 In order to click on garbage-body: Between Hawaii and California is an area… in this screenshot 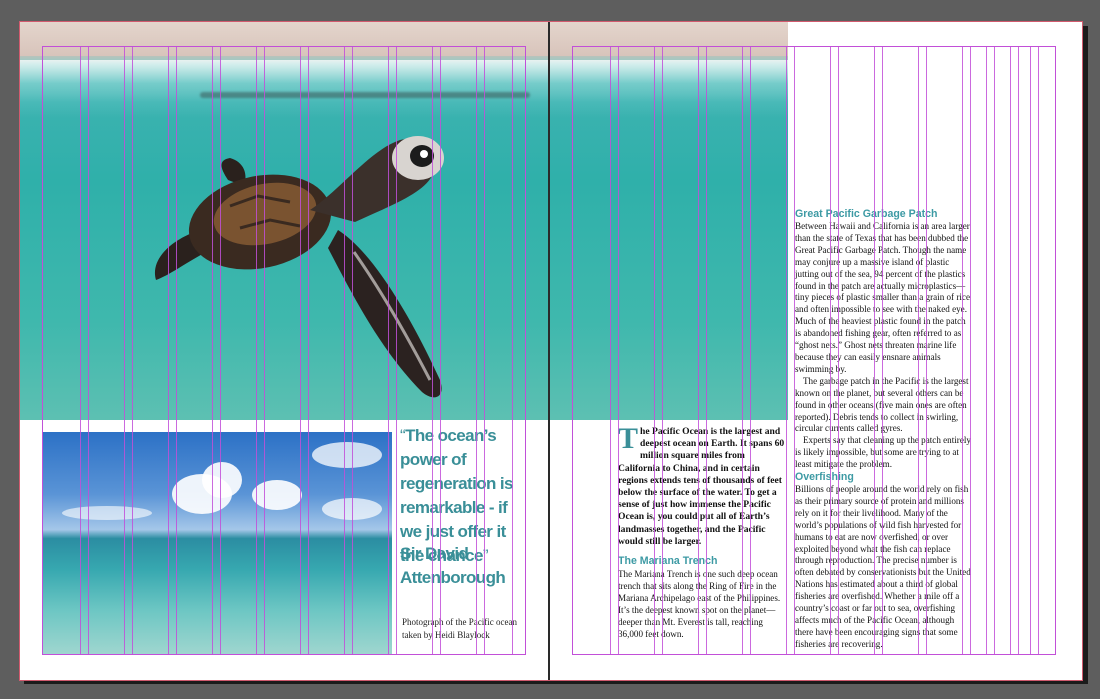, I will do `click(883, 346)`.